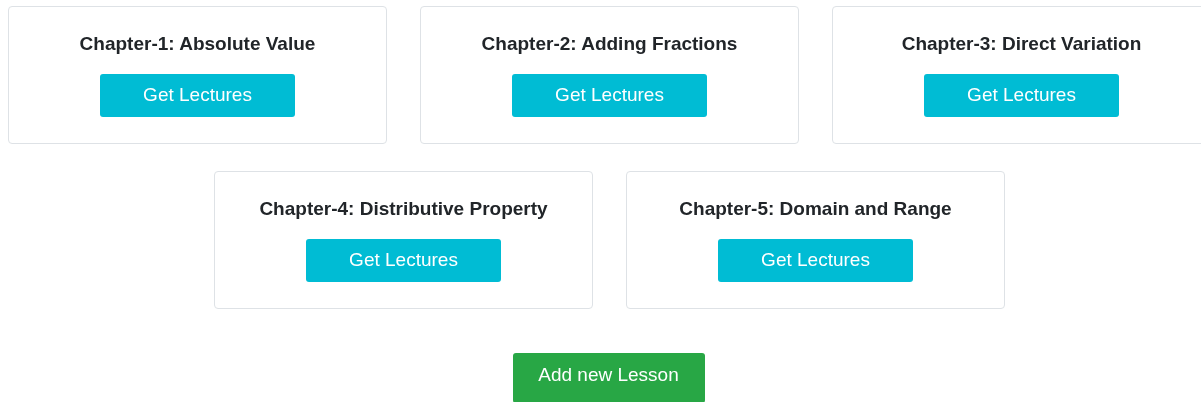 This screenshot has width=1201, height=402. I want to click on chapter-title: Chapter-3: Direct Variation, so click(1021, 44).